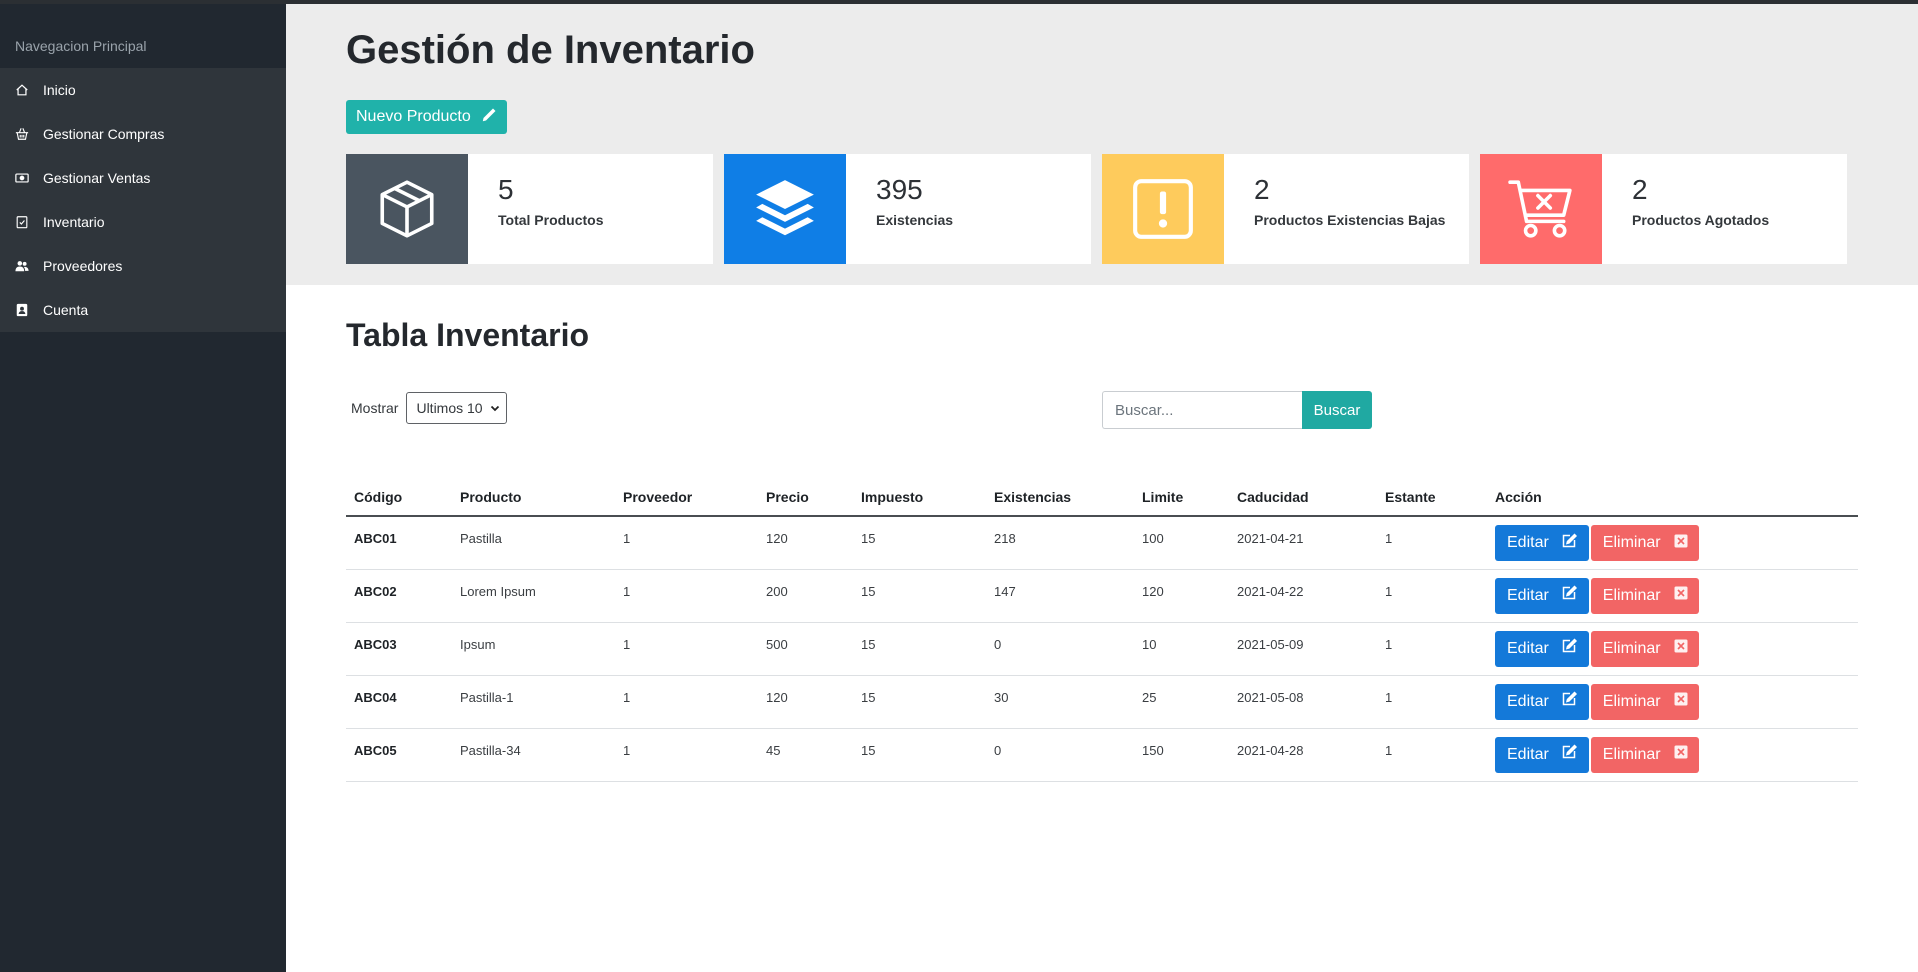 This screenshot has height=972, width=1918. I want to click on page-title: Gestión de Inventario, so click(550, 50).